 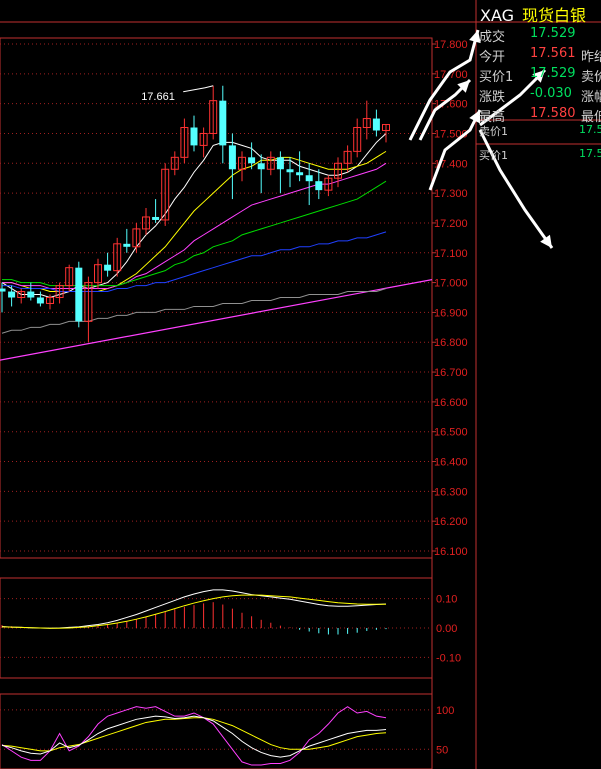 What do you see at coordinates (230, 626) in the screenshot?
I see `macd-panel: 0.10 0.00 -0.10` at bounding box center [230, 626].